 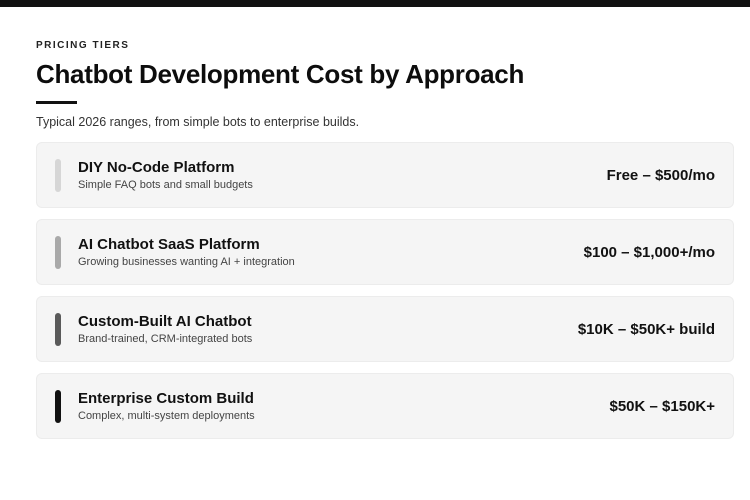 I want to click on tier-name: AI Chatbot SaaS Platform, so click(x=169, y=244).